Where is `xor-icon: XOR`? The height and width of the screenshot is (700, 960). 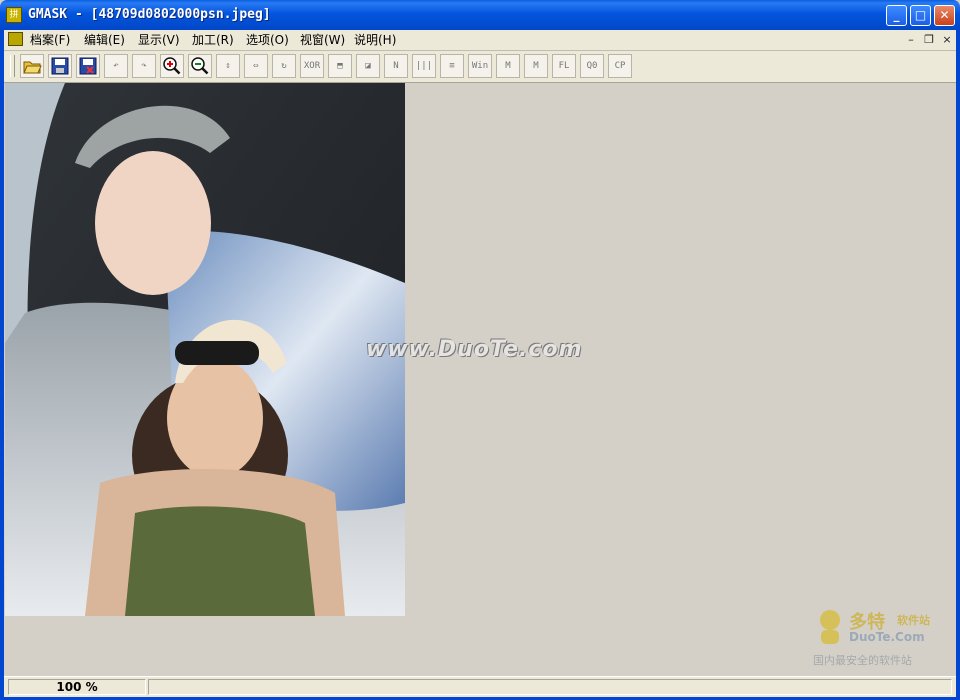
xor-icon: XOR is located at coordinates (312, 66).